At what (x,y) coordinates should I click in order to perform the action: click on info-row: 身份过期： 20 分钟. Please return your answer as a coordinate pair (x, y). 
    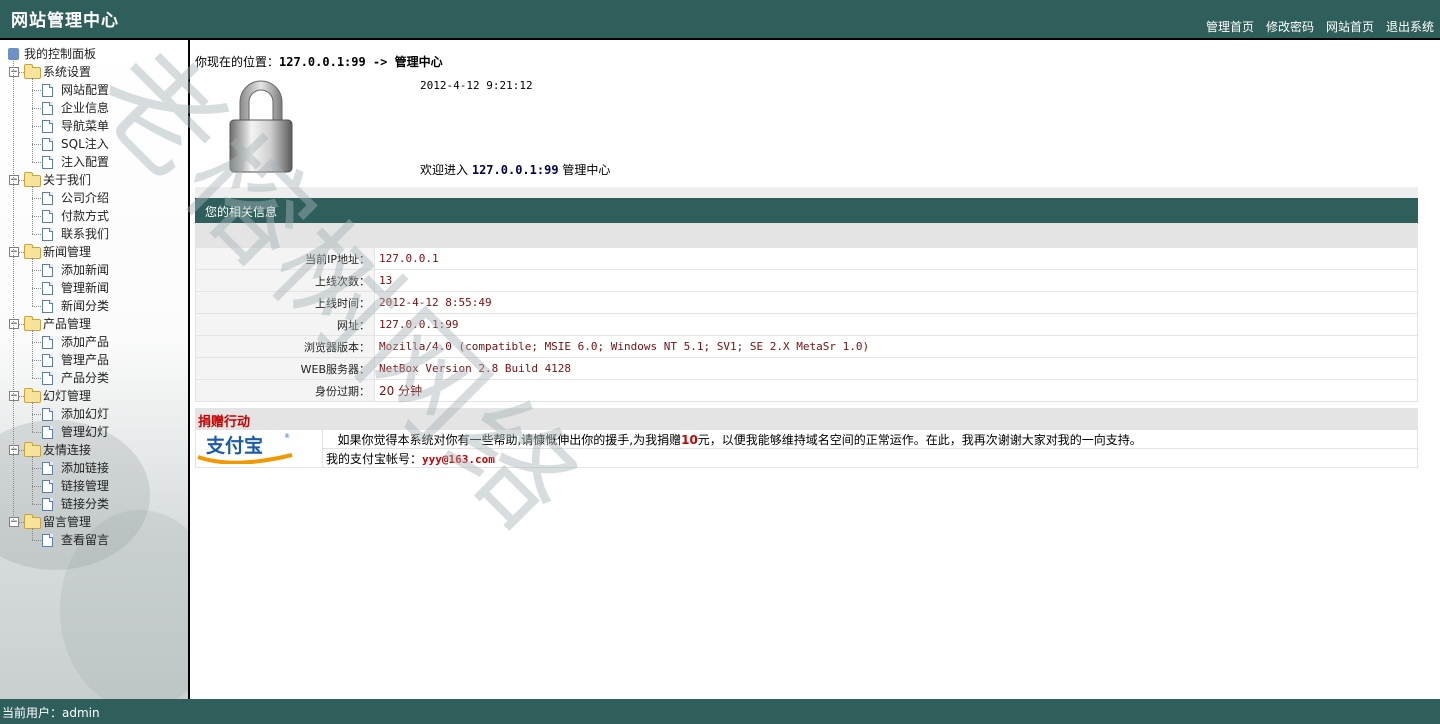
    Looking at the image, I should click on (806, 390).